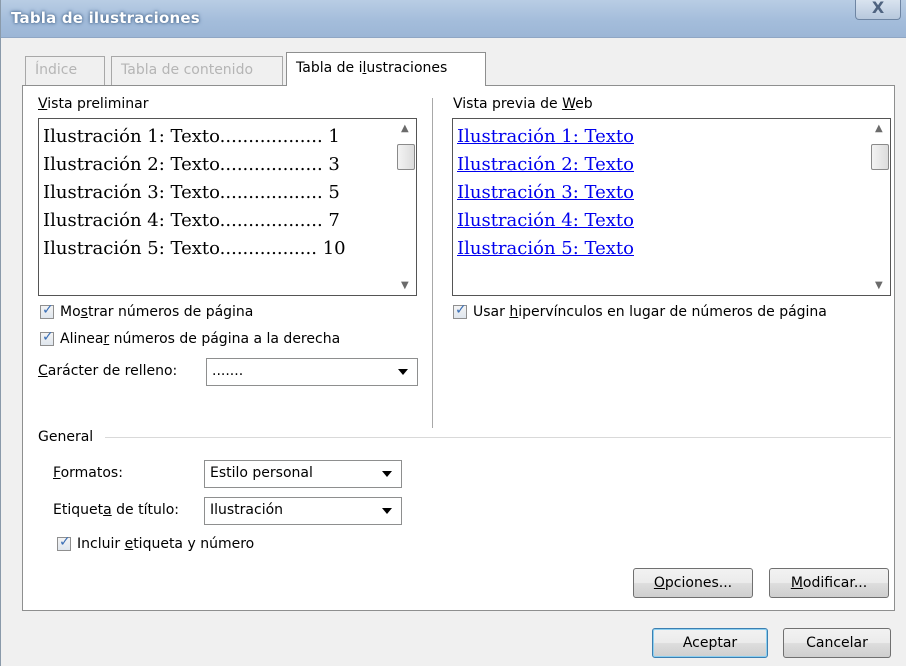  I want to click on web-preview-label: Vista previa de Web, so click(523, 104).